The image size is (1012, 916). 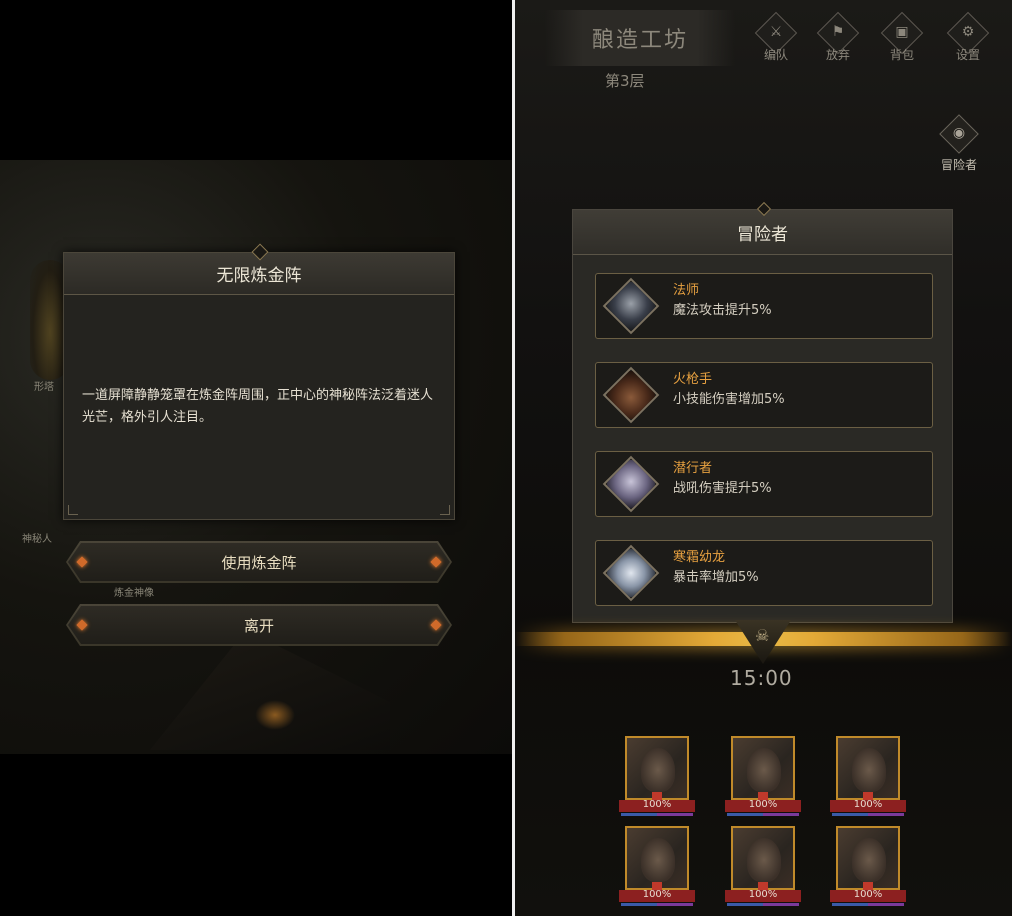 What do you see at coordinates (693, 468) in the screenshot?
I see `adventurer-name: 潜行者` at bounding box center [693, 468].